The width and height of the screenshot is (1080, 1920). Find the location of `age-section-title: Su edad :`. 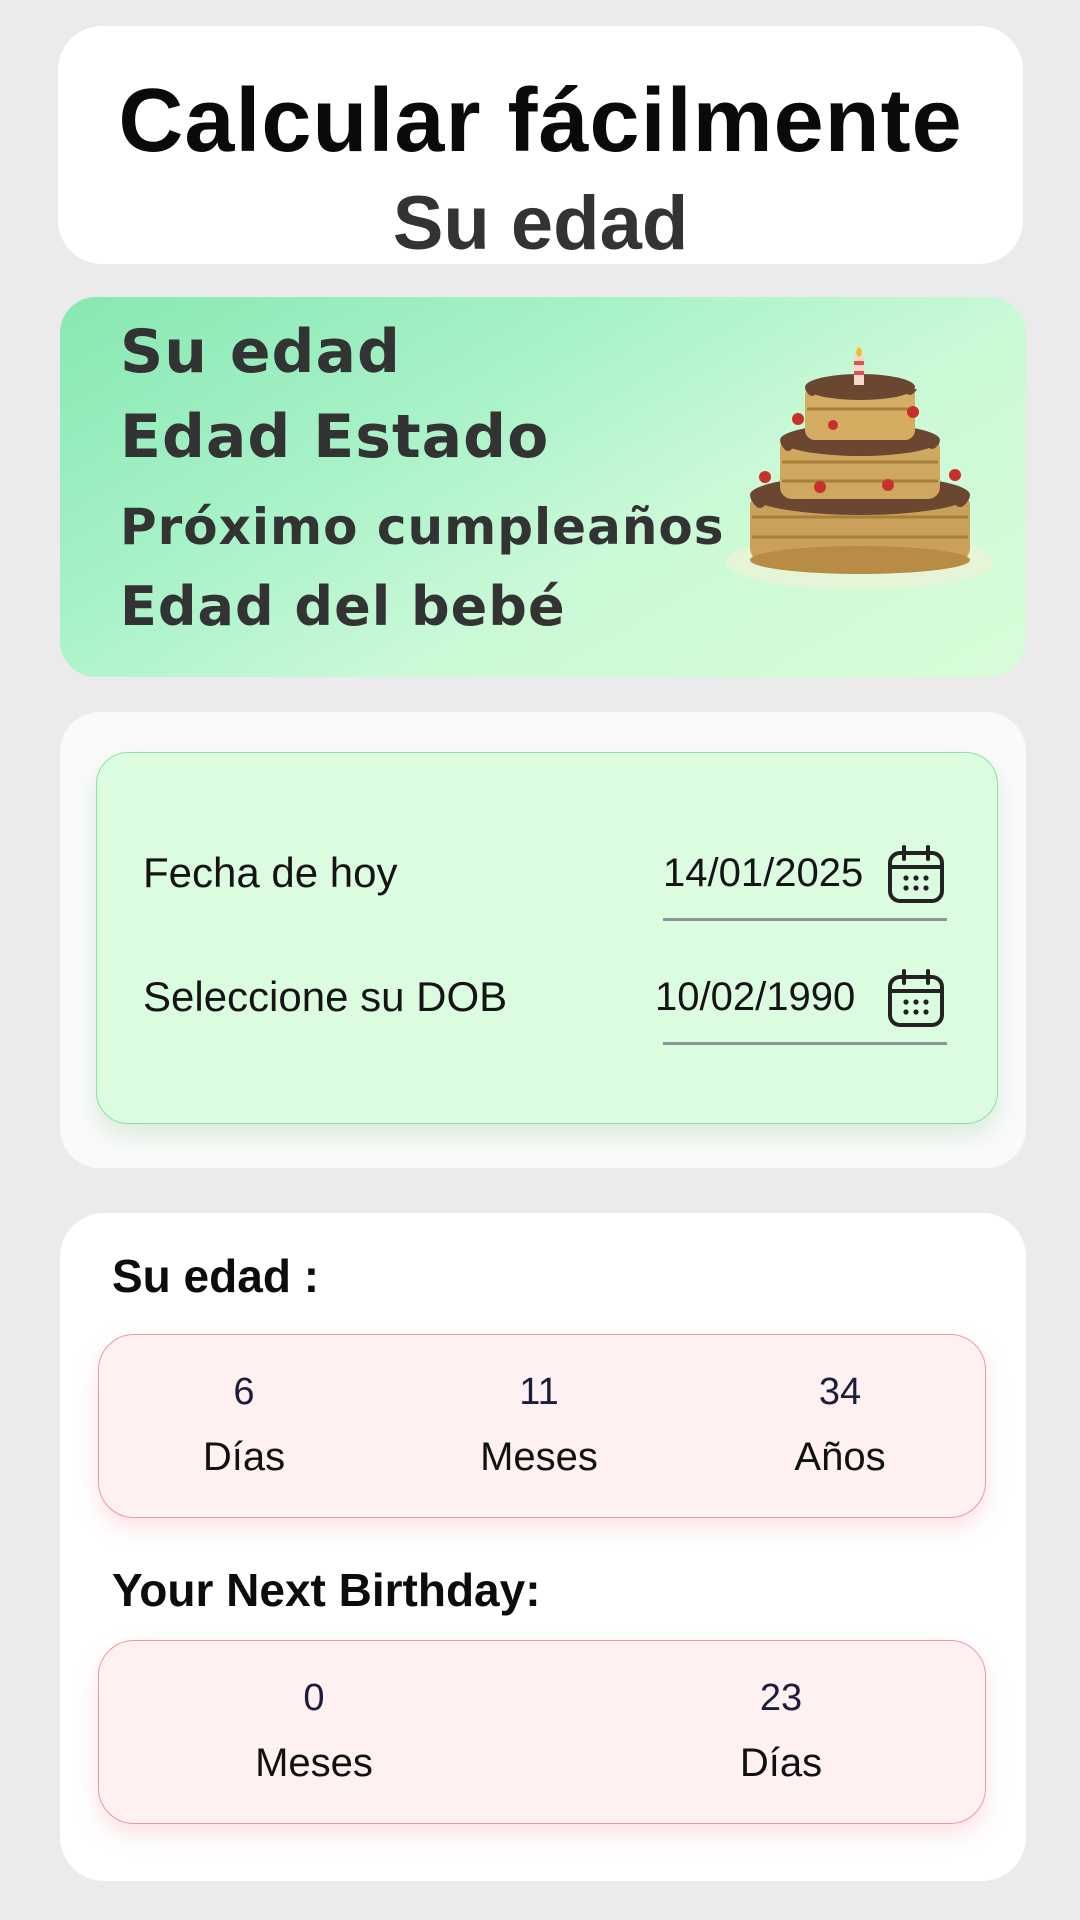

age-section-title: Su edad : is located at coordinates (216, 1276).